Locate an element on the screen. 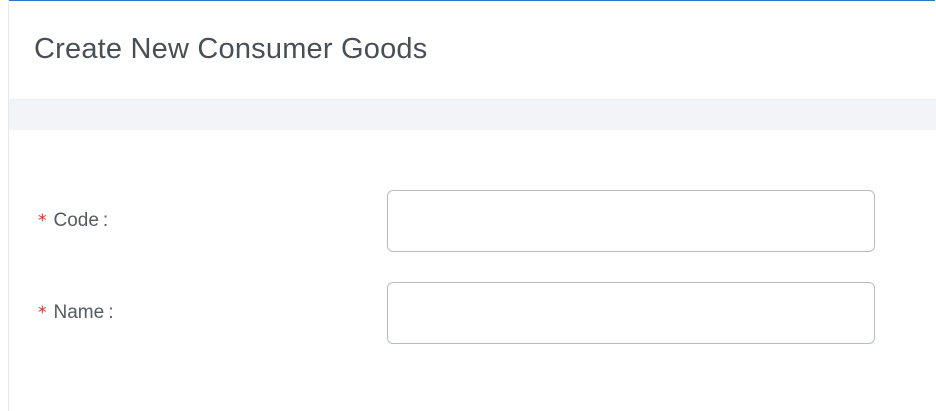  name-label-text: Name is located at coordinates (79, 312).